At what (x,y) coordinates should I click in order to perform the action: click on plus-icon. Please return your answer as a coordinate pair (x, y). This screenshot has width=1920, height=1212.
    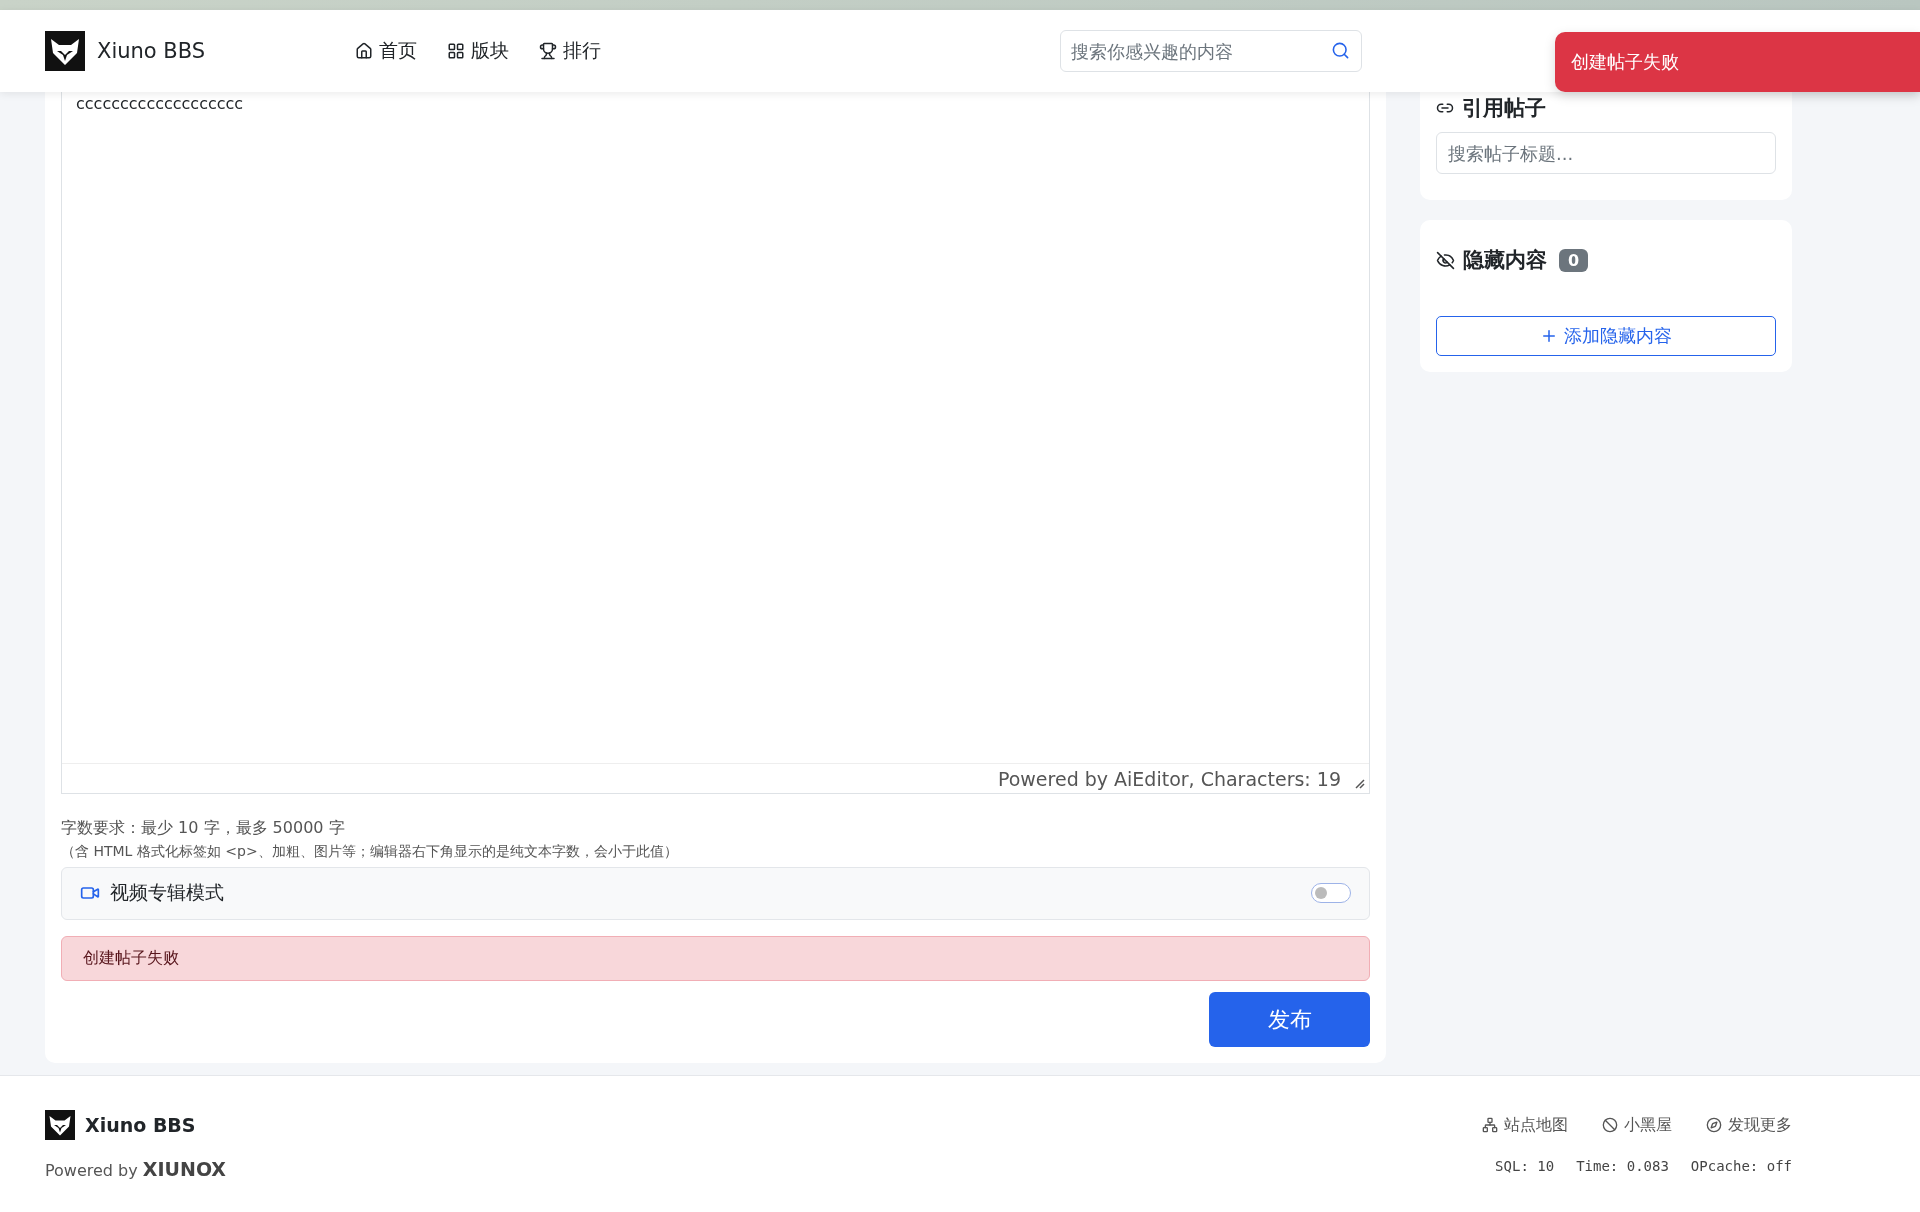
    Looking at the image, I should click on (1549, 336).